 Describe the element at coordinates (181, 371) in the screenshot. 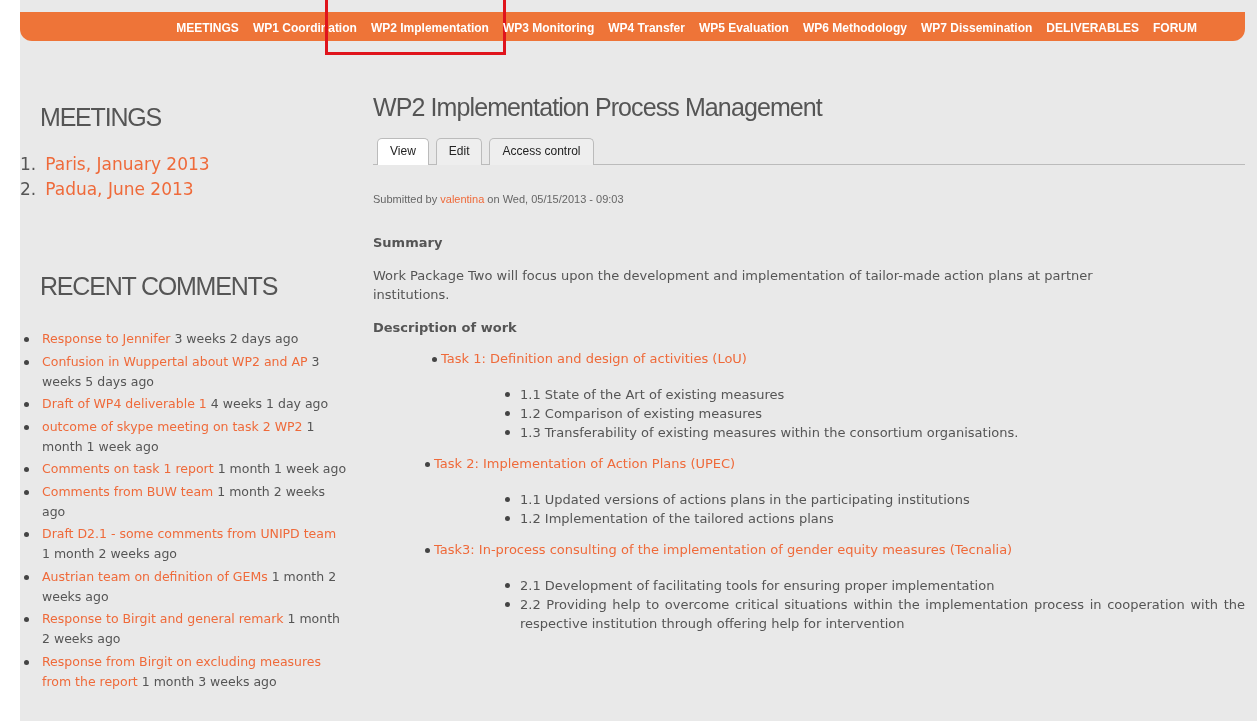

I see `comment-entry: Confusion in Wuppertal about WP2 and AP 3 weeks 5 days ago` at that location.